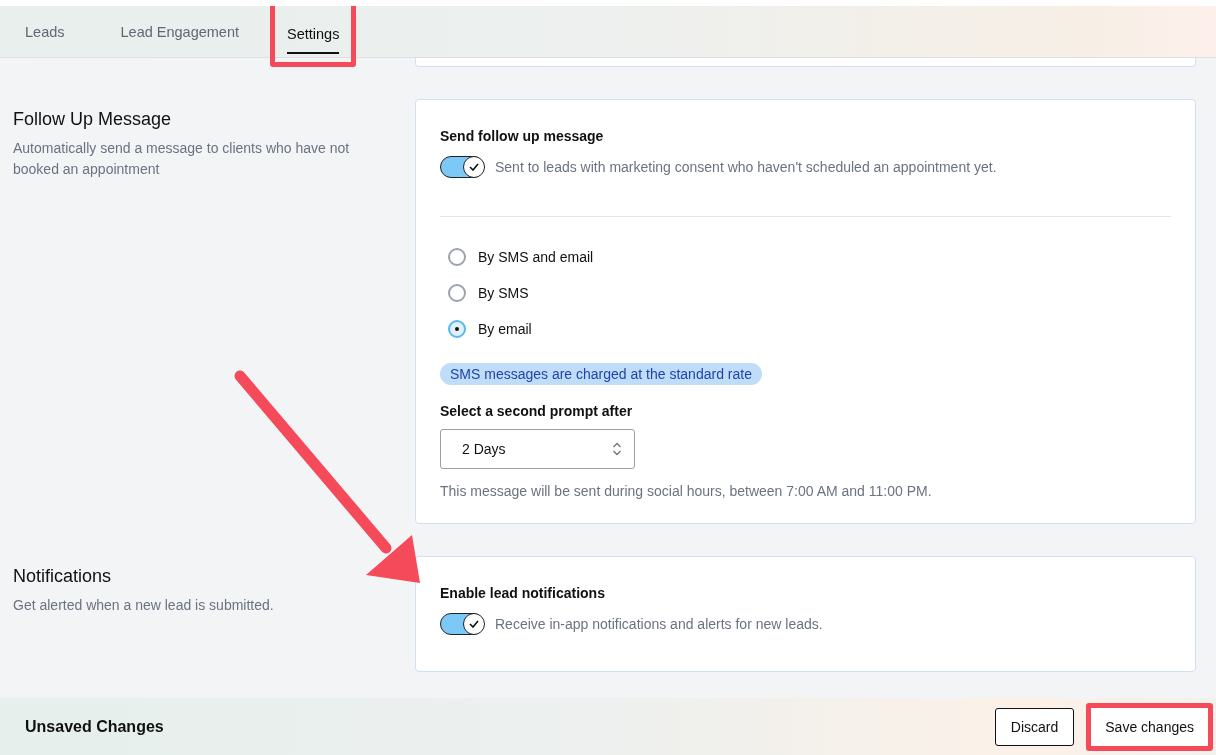  Describe the element at coordinates (182, 159) in the screenshot. I see `section-description: Automatically send a message to clients who have not booked an appointment` at that location.